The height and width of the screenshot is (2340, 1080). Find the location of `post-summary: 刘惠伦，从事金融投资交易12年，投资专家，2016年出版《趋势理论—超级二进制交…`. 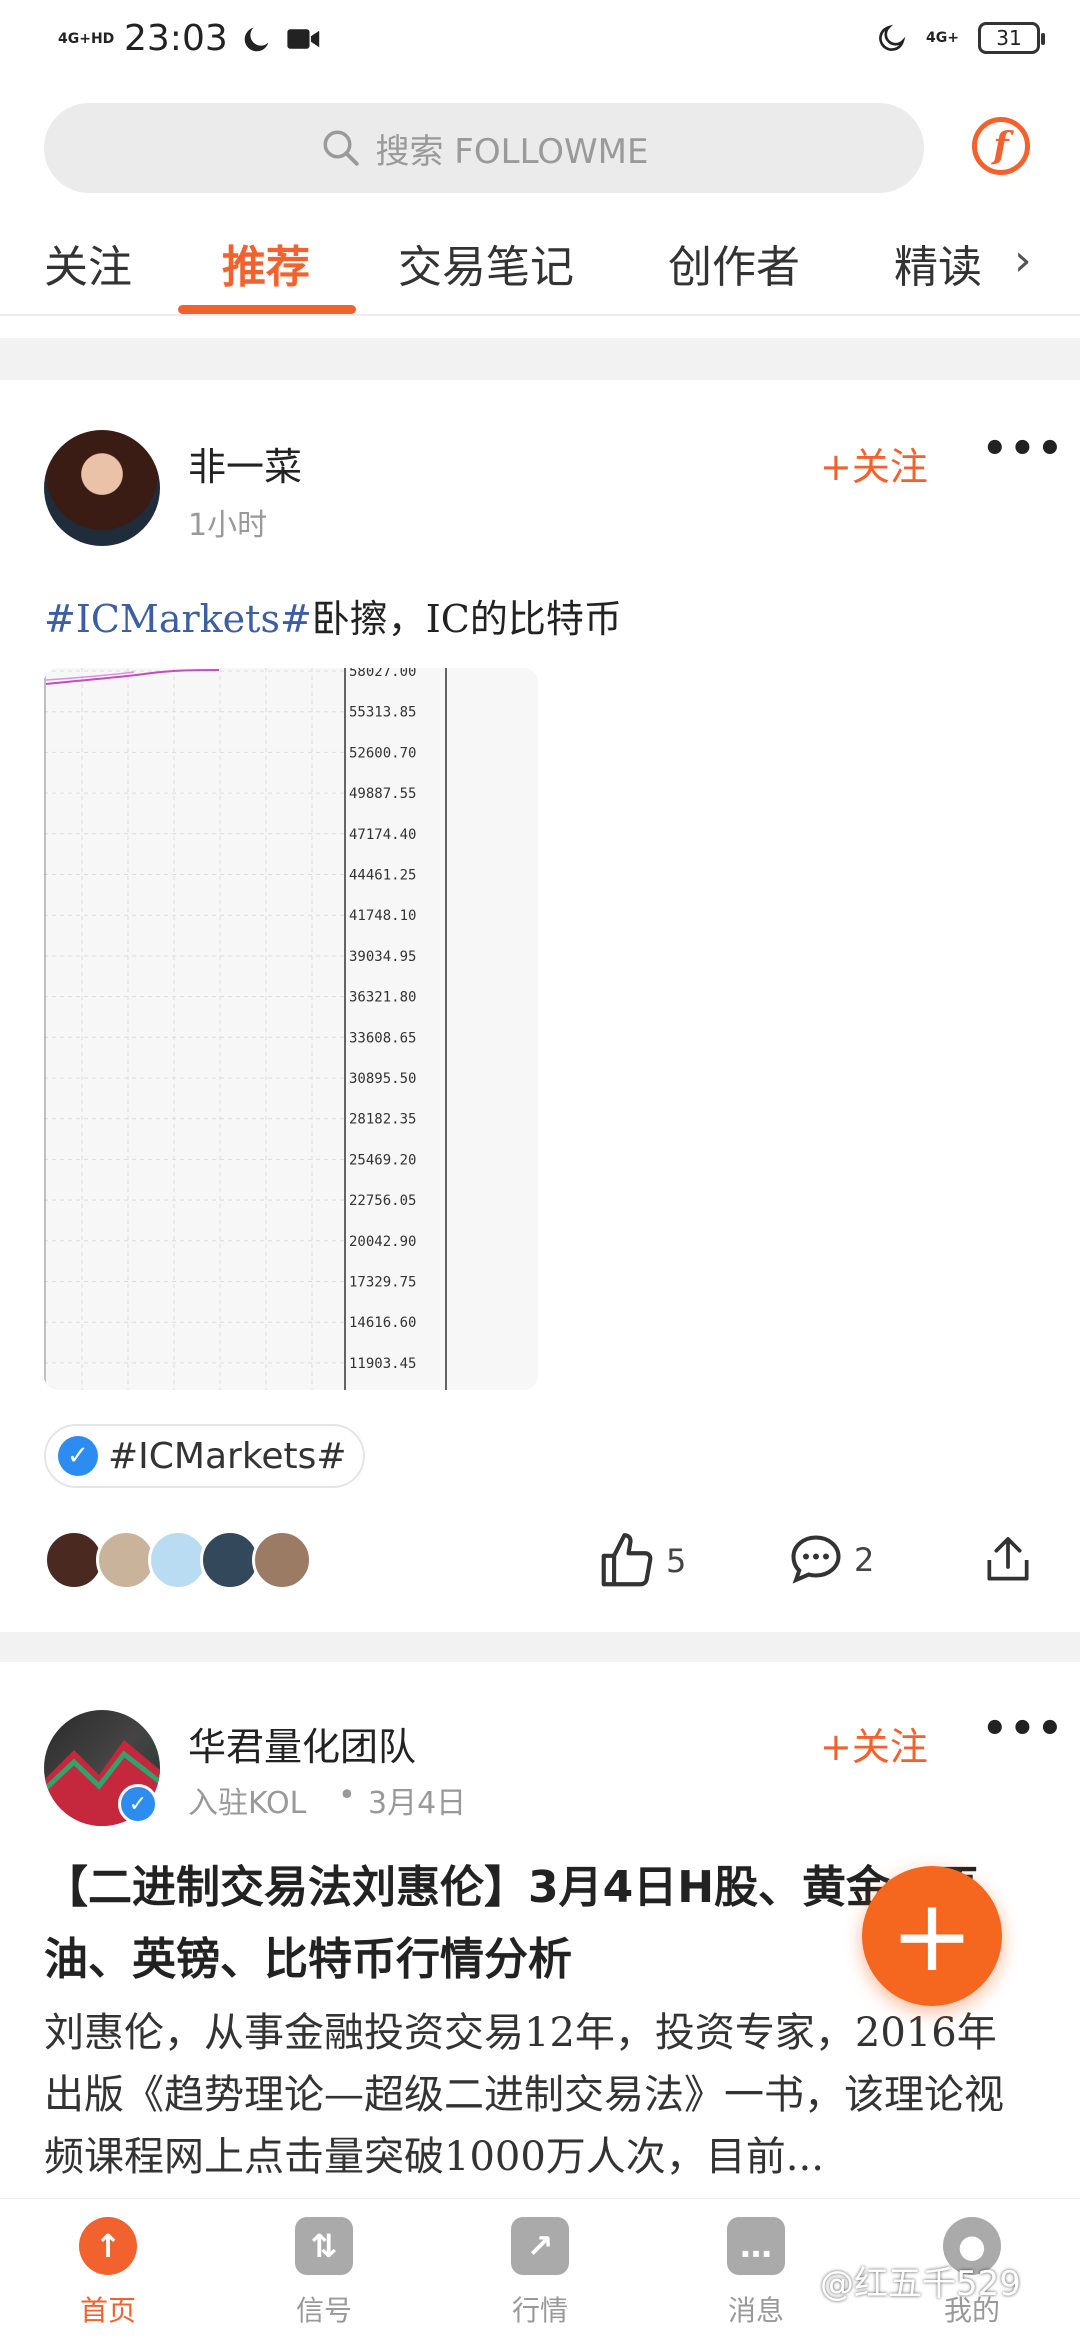

post-summary: 刘惠伦，从事金融投资交易12年，投资专家，2016年出版《趋势理论—超级二进制交… is located at coordinates (539, 2095).